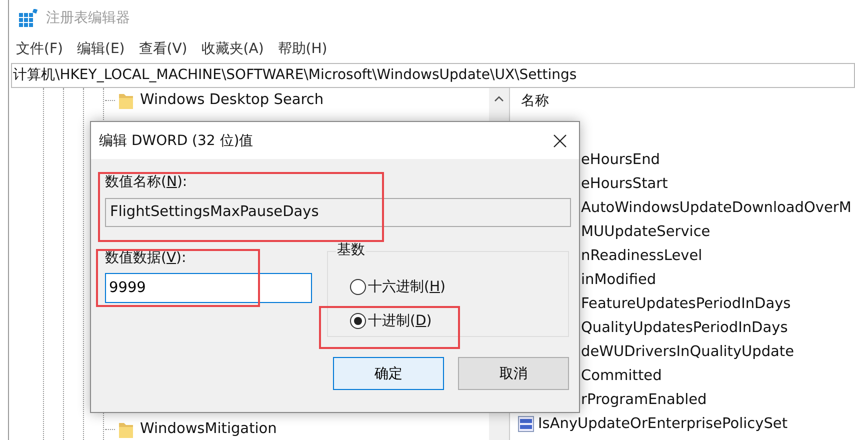  I want to click on column-header: 名称, so click(684, 103).